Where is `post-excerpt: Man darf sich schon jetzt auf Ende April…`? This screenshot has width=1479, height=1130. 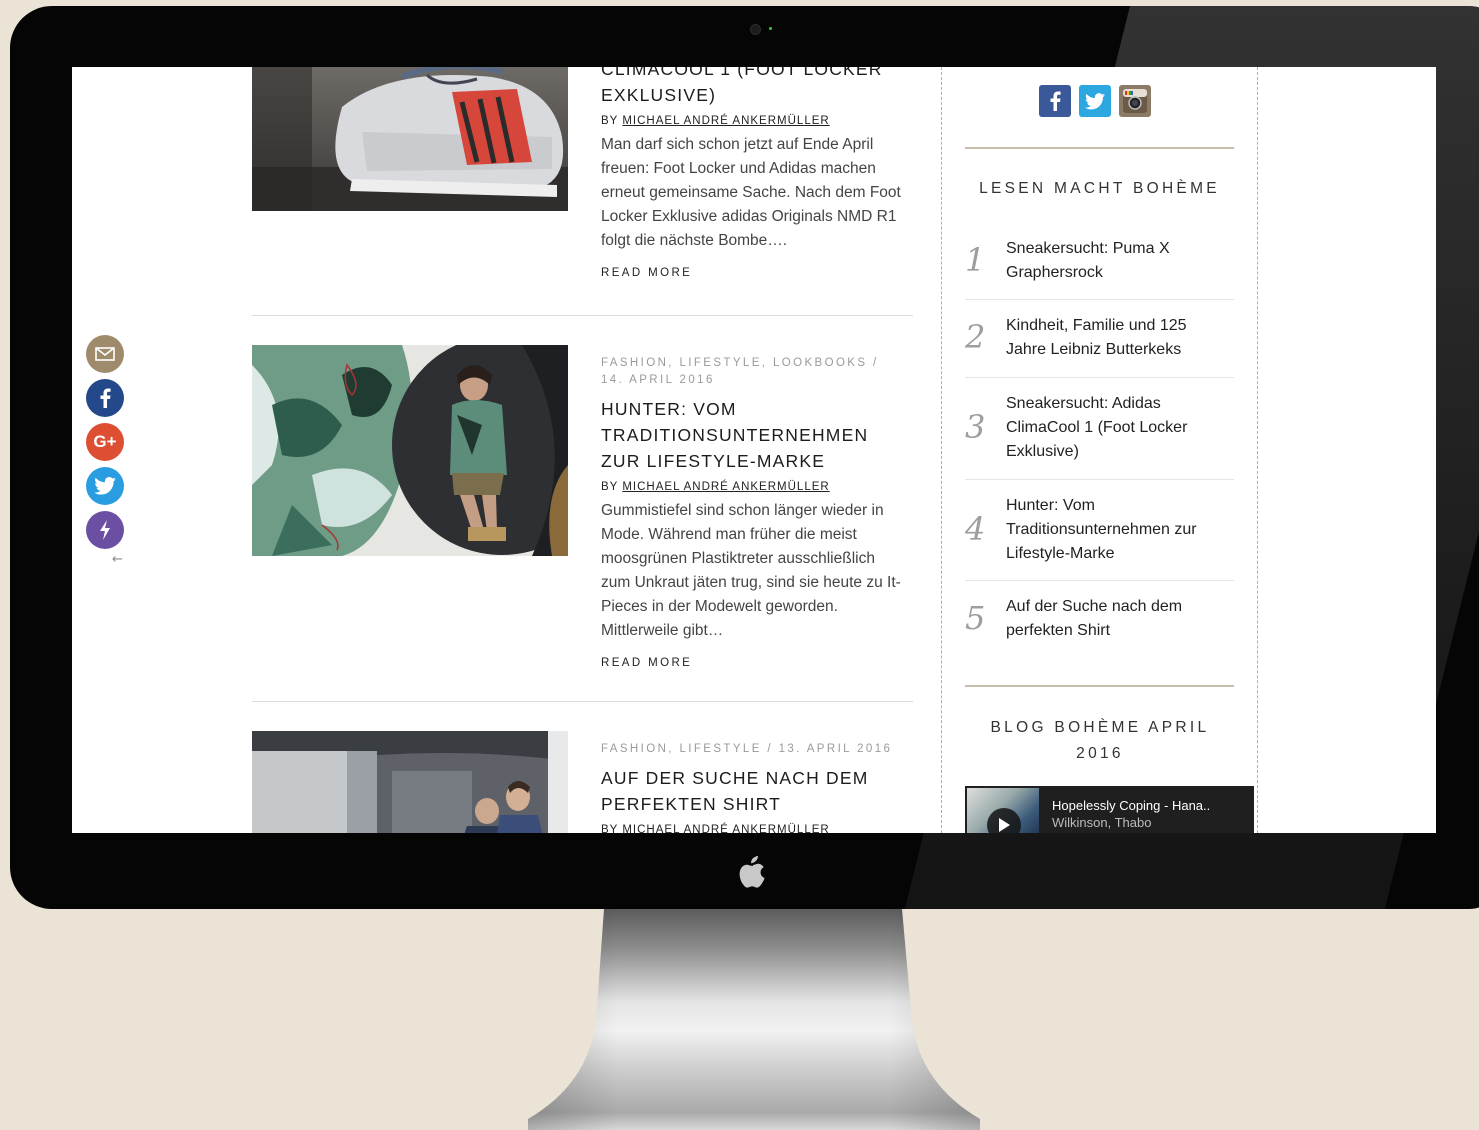
post-excerpt: Man darf sich schon jetzt auf Ende April… is located at coordinates (751, 192).